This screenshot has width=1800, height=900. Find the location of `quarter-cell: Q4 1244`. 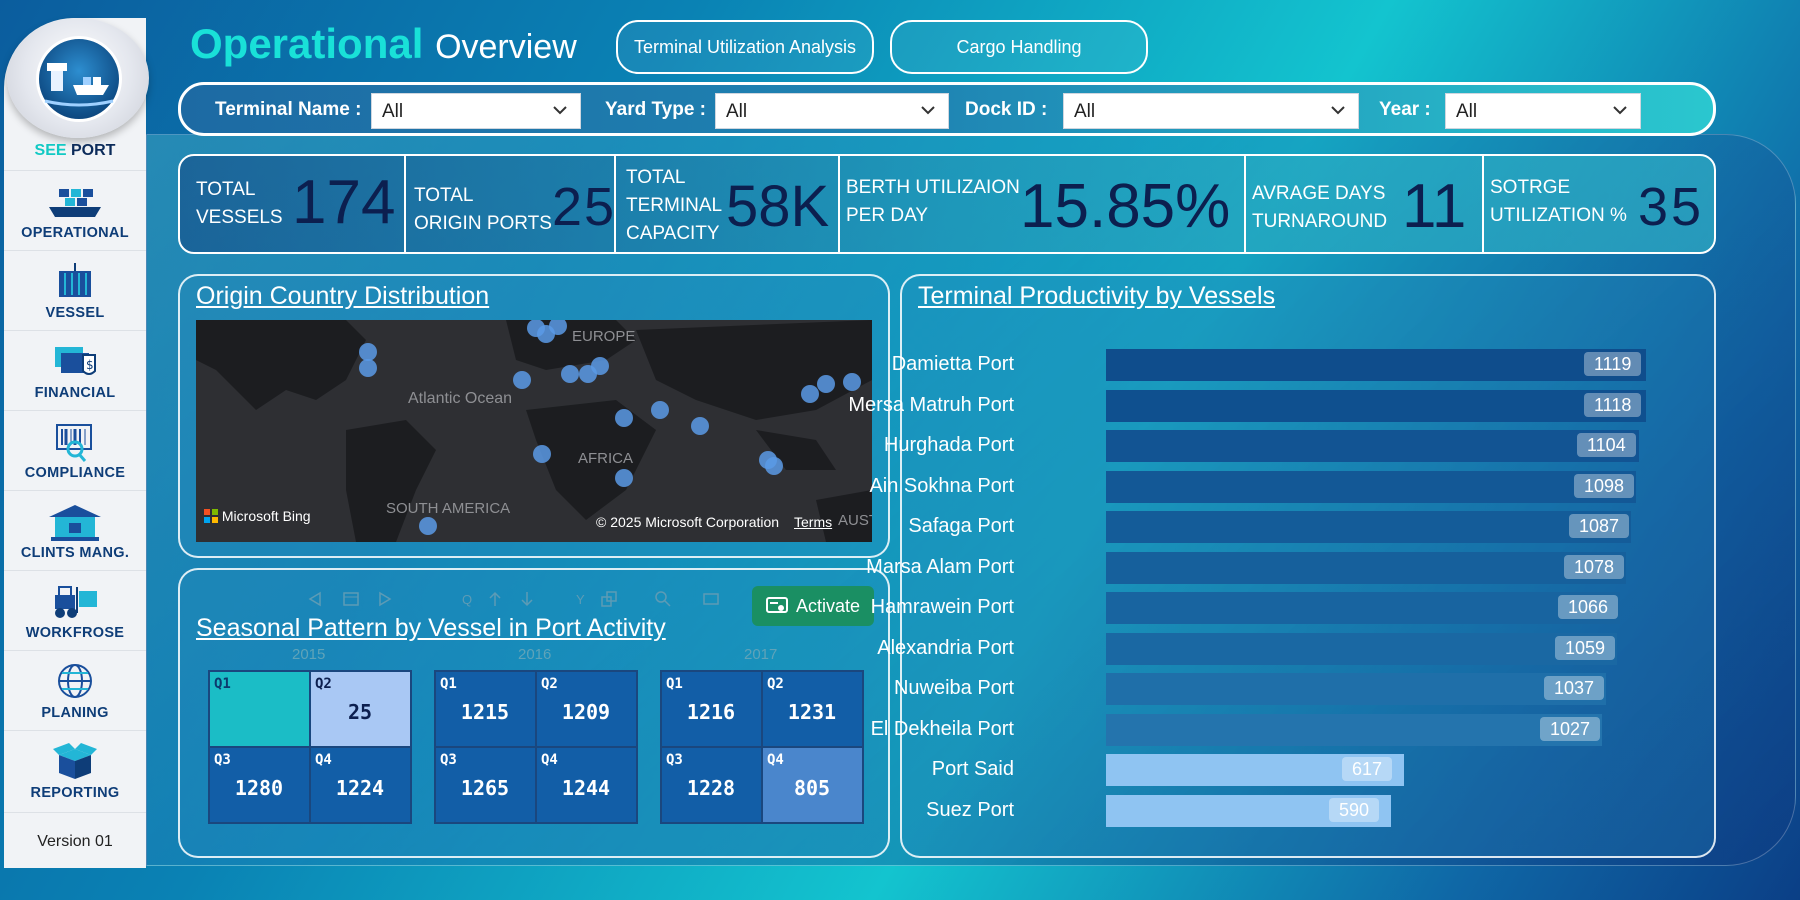

quarter-cell: Q4 1244 is located at coordinates (586, 785).